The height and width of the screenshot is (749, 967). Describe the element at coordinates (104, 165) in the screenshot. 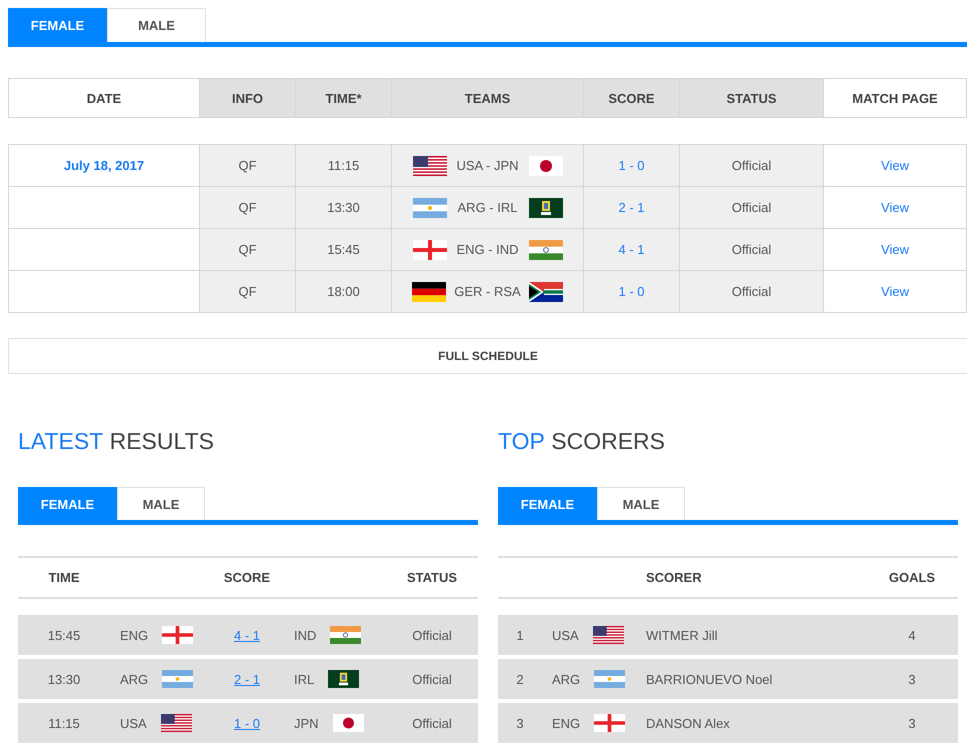

I see `match-date: July 18, 2017` at that location.